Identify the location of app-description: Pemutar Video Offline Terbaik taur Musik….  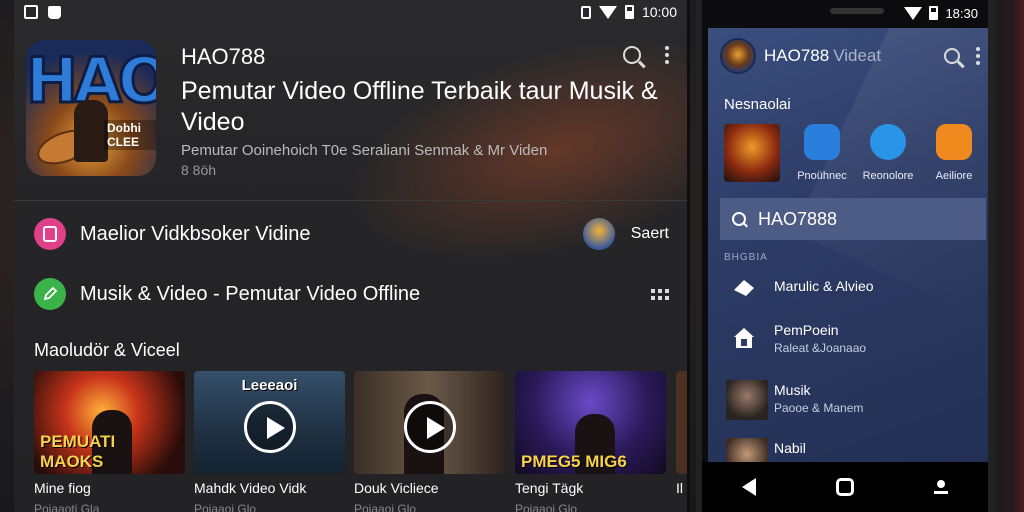
(419, 106).